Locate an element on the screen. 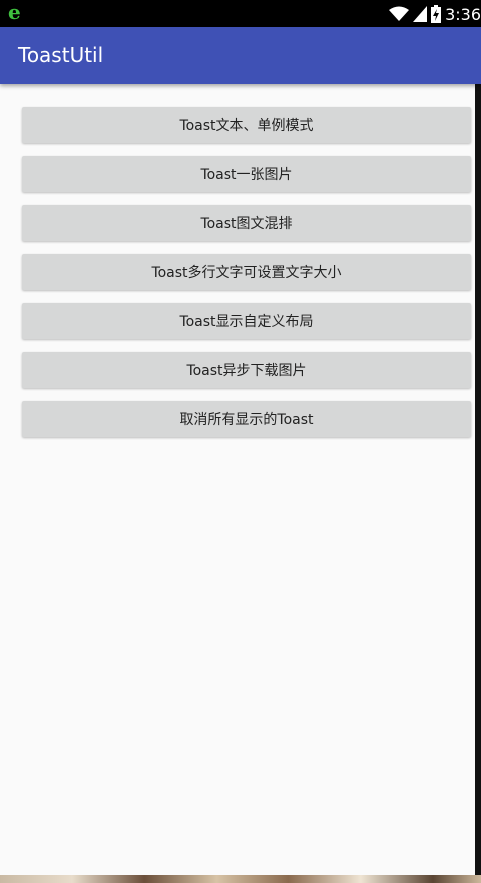 The height and width of the screenshot is (883, 481). battery-icon is located at coordinates (436, 14).